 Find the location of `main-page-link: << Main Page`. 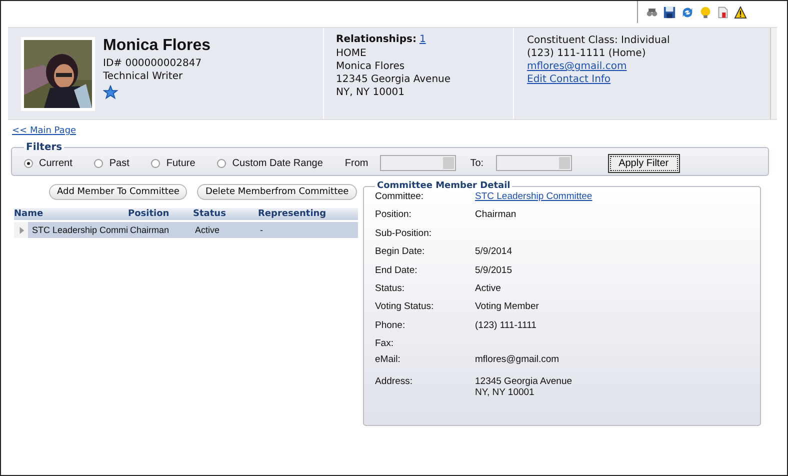

main-page-link: << Main Page is located at coordinates (44, 131).